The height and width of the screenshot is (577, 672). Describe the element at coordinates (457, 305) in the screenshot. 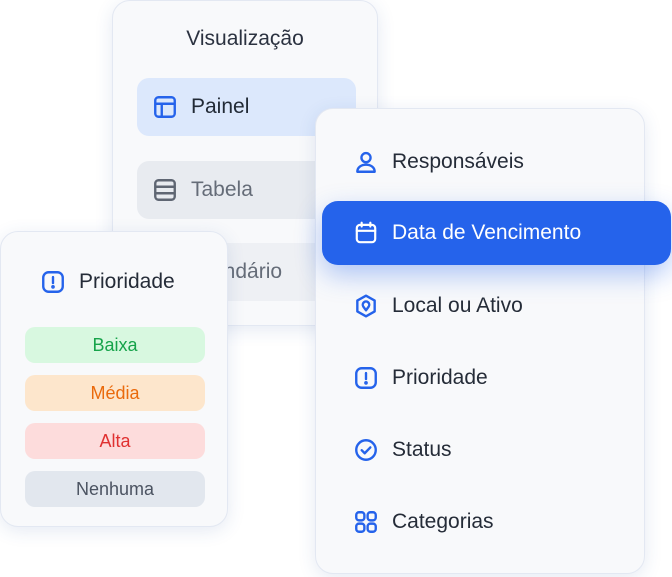

I see `menu-item-label: Local ou Ativo` at that location.